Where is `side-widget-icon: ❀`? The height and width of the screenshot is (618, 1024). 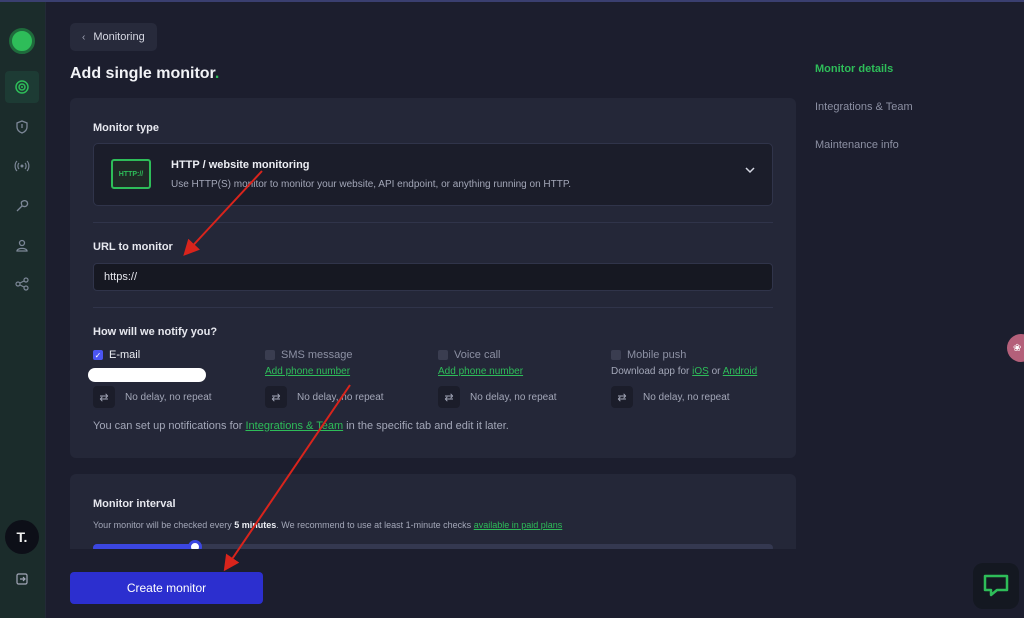 side-widget-icon: ❀ is located at coordinates (1015, 348).